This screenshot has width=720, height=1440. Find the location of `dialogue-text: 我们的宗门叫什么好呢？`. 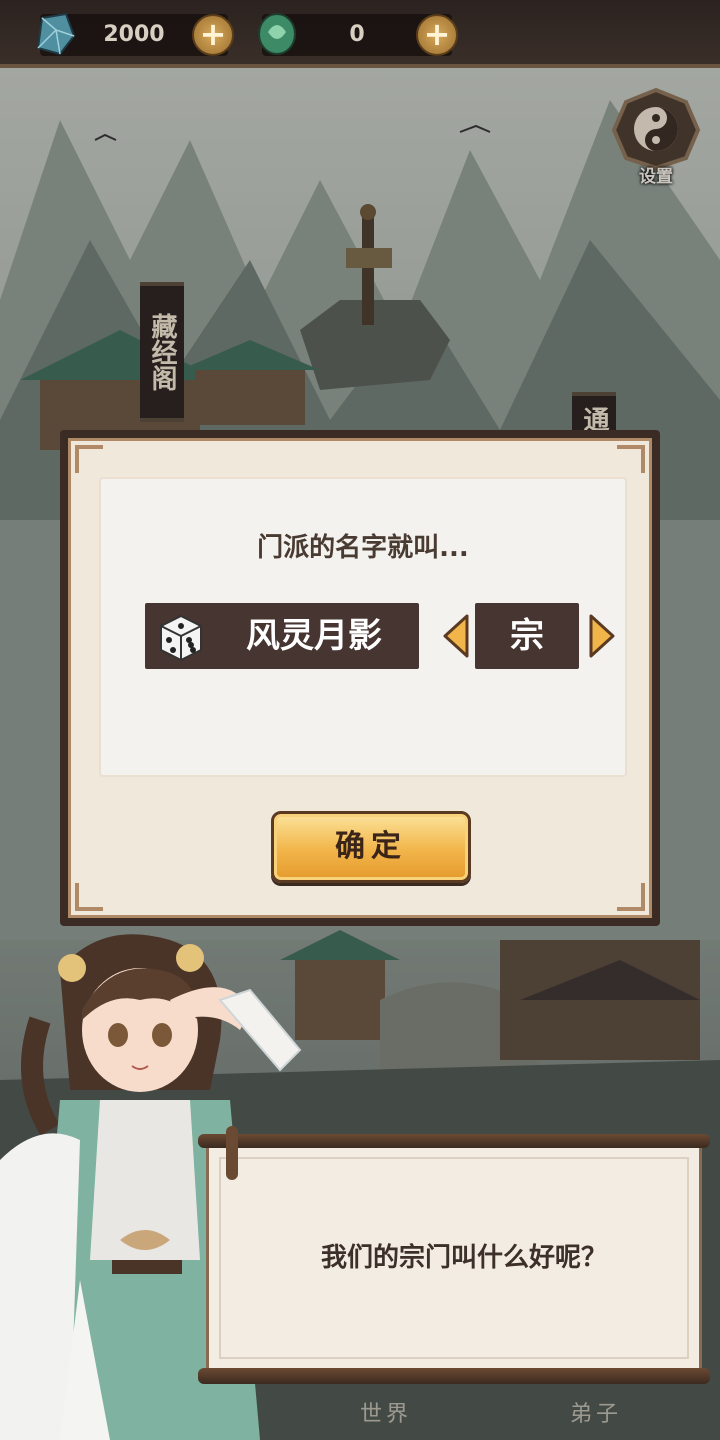

dialogue-text: 我们的宗门叫什么好呢？ is located at coordinates (463, 1258).